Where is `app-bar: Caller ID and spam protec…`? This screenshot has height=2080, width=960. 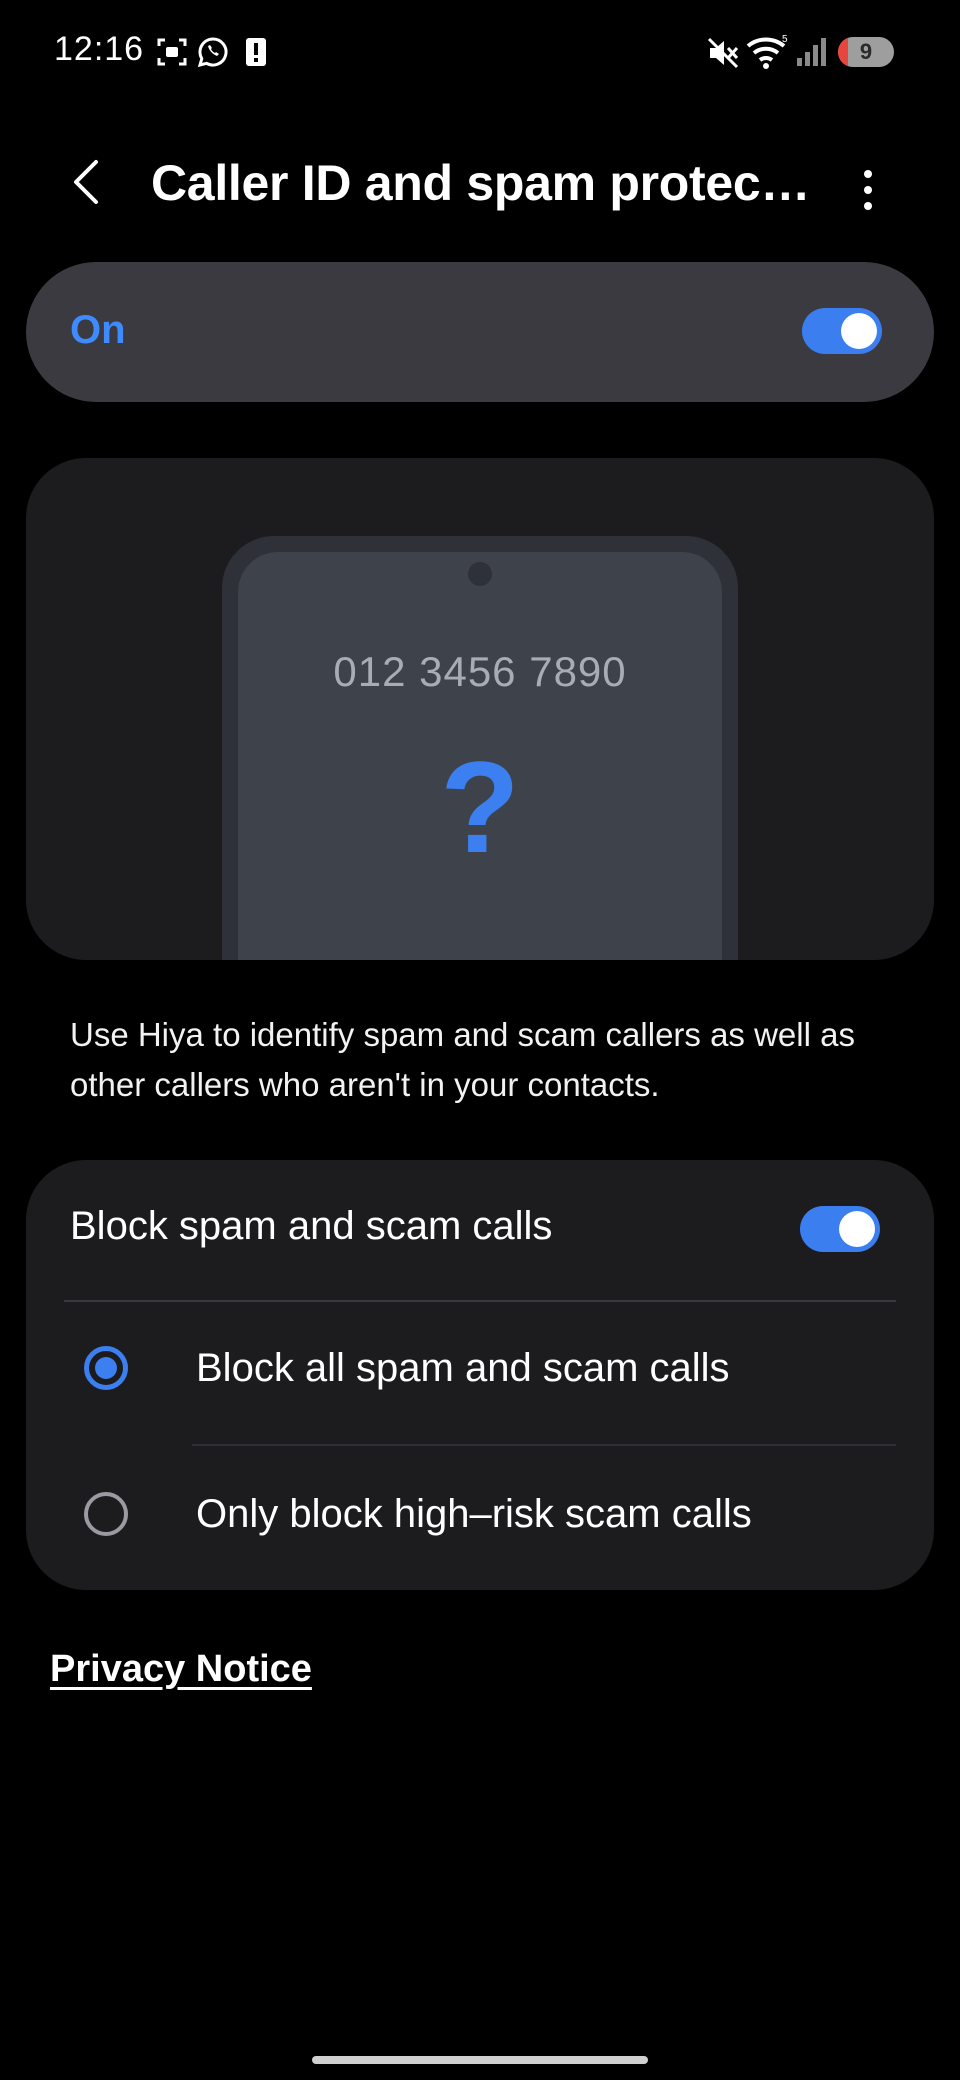
app-bar: Caller ID and spam protec… is located at coordinates (480, 185).